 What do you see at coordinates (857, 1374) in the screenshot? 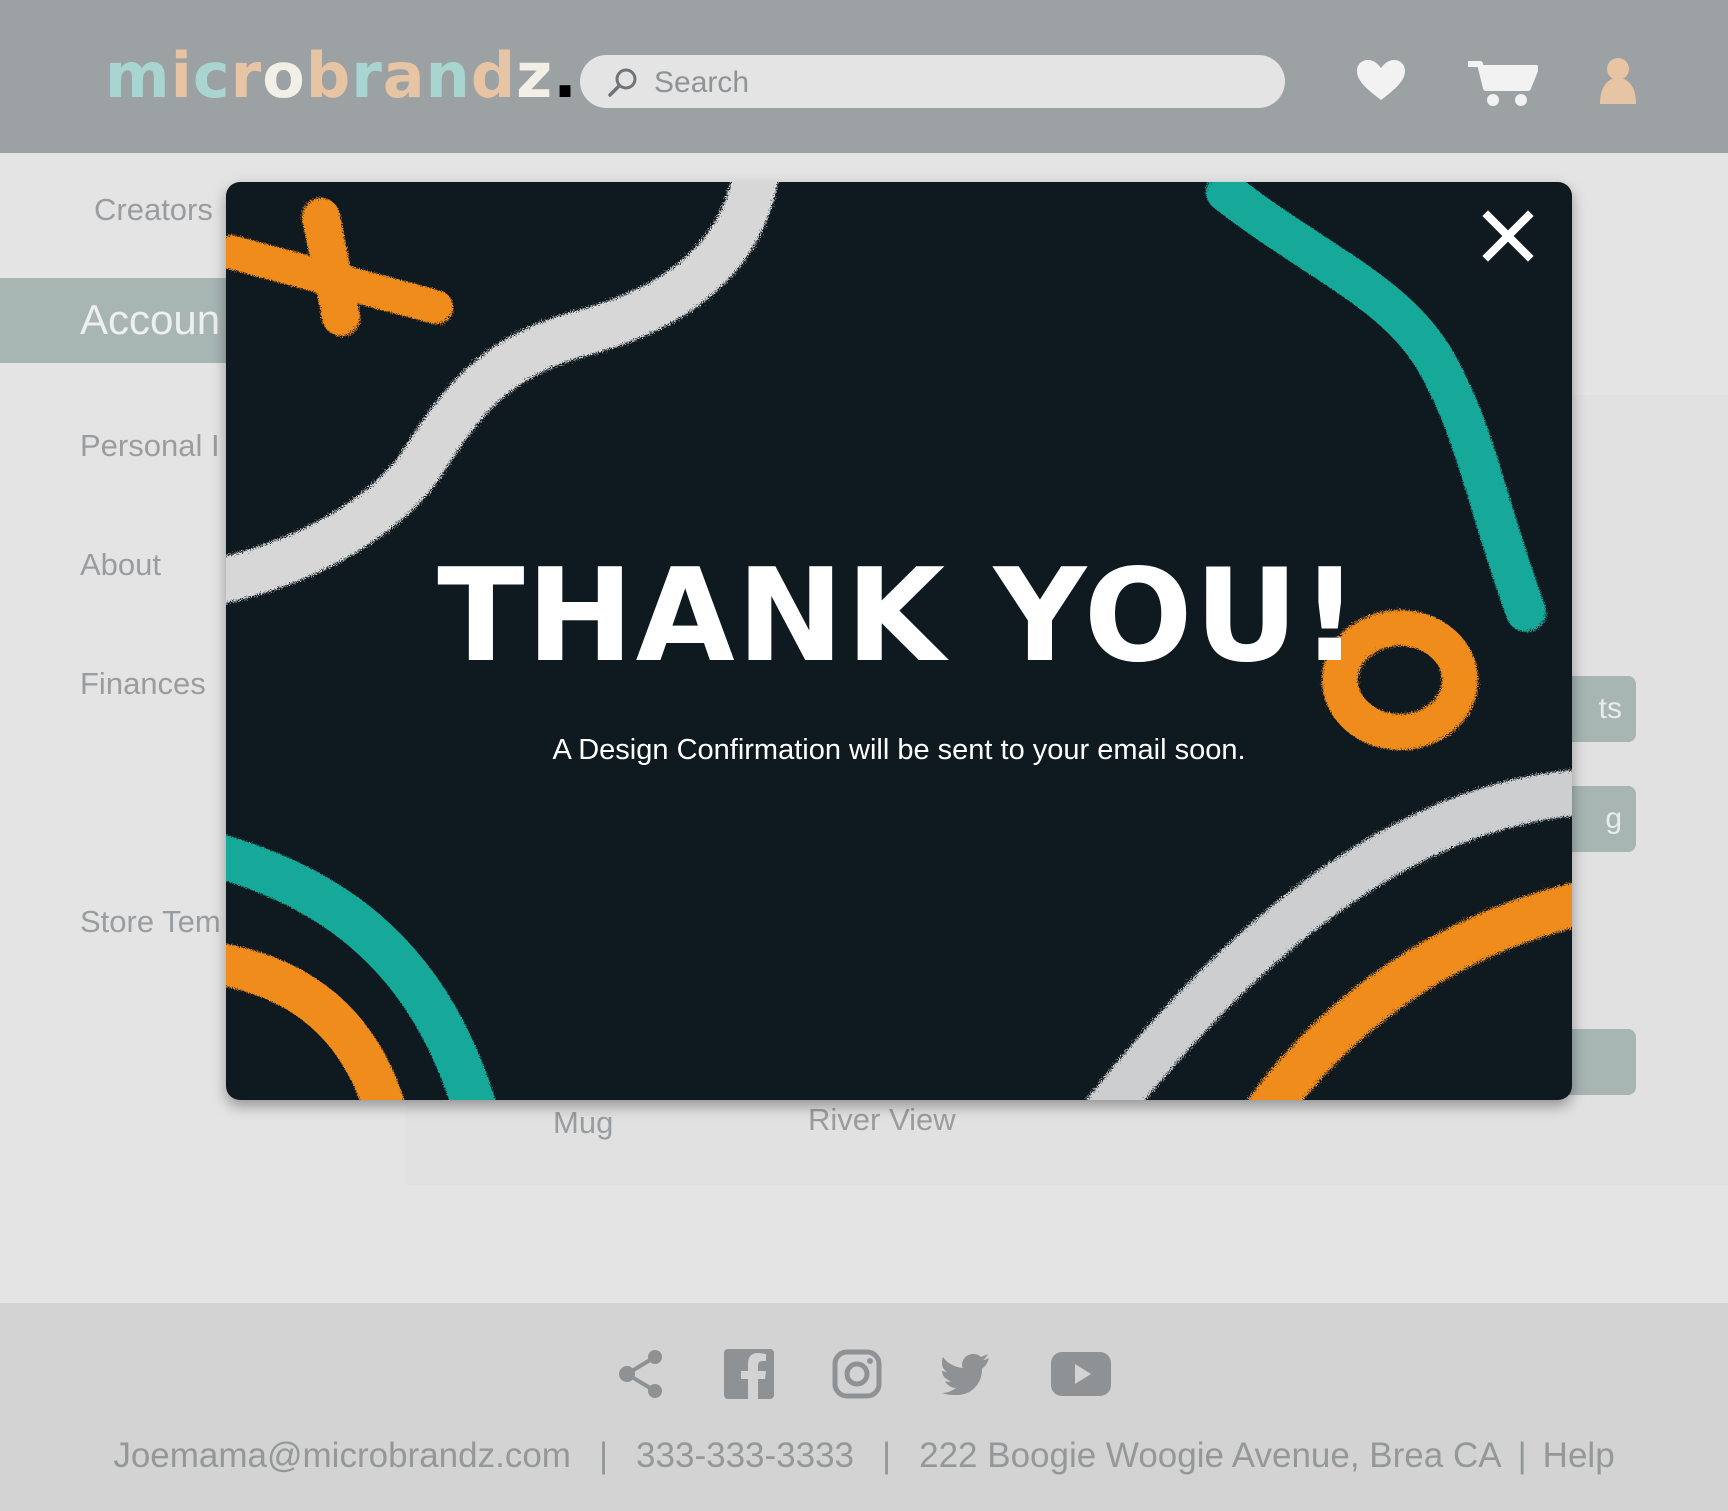
I see `instagram-icon` at bounding box center [857, 1374].